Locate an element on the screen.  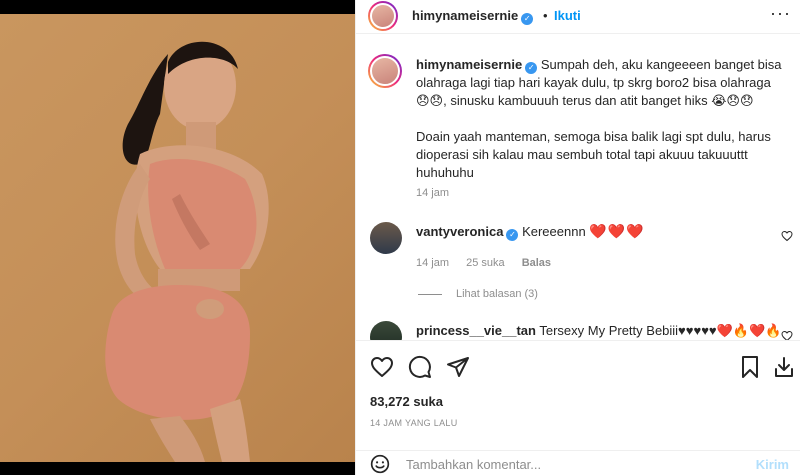
emoji-icon is located at coordinates (380, 464).